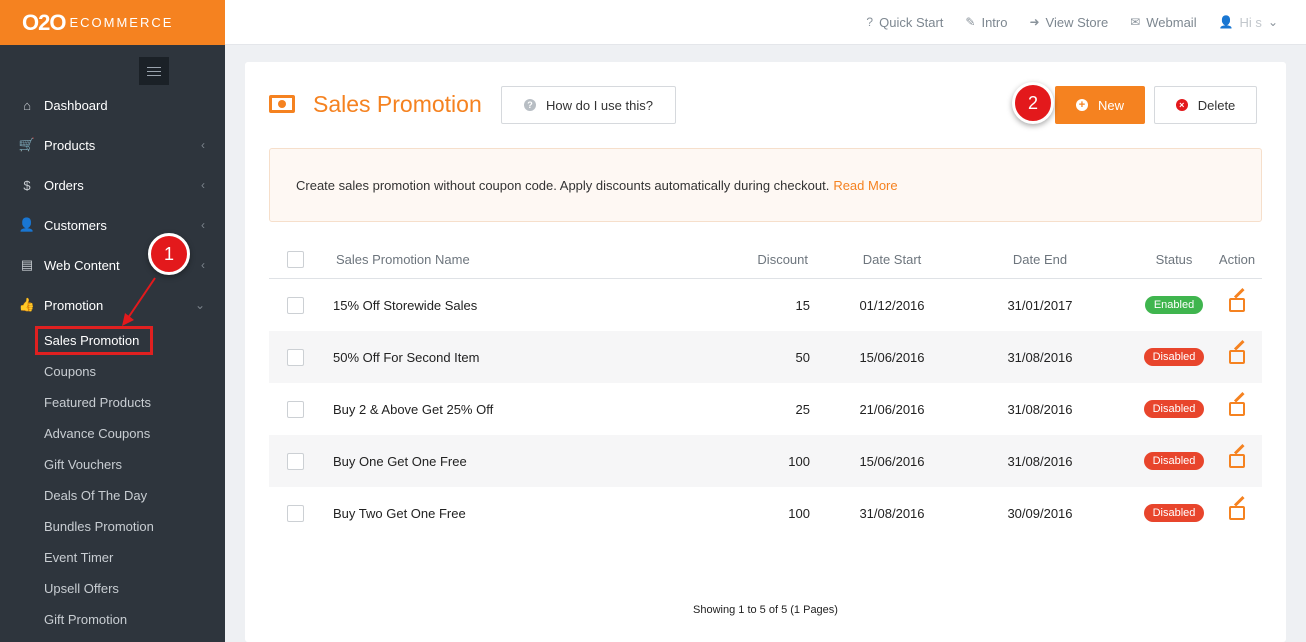  I want to click on user-menu: 👤 Hi s ⌄, so click(1248, 22).